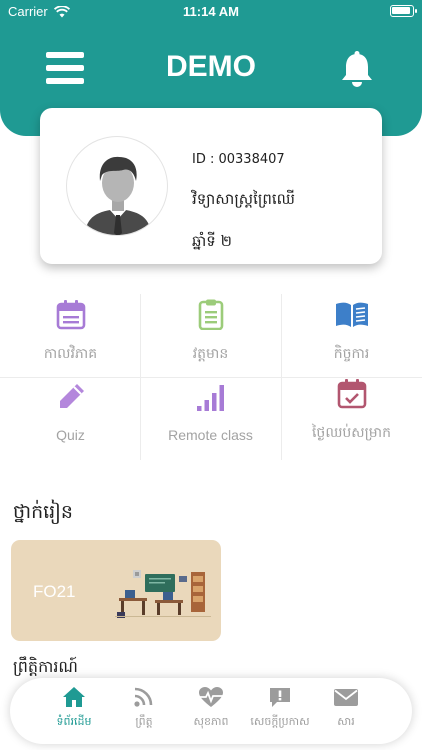 The image size is (422, 750). I want to click on menu-label: កិច្ចការ, so click(351, 353).